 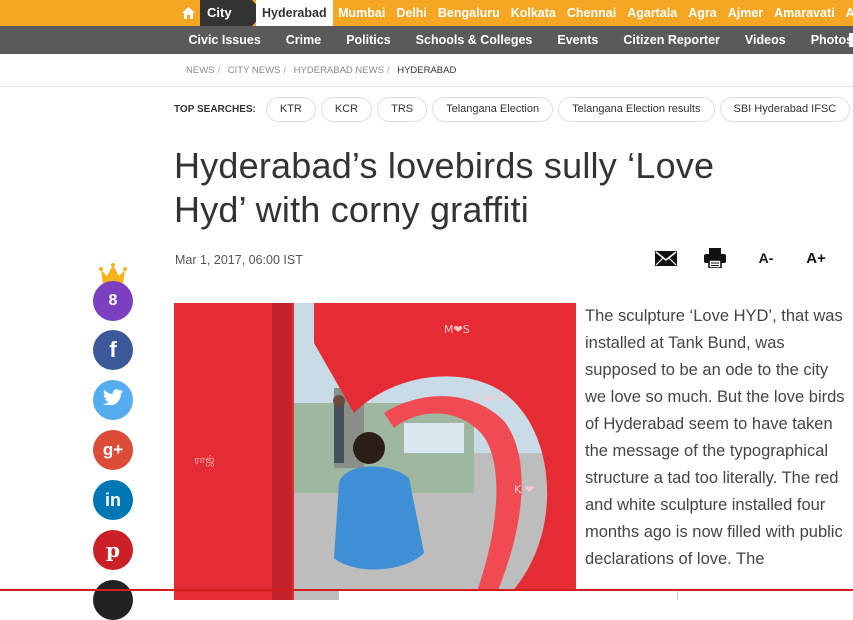 I want to click on svg-text: S ❤ P, so click(x=489, y=399).